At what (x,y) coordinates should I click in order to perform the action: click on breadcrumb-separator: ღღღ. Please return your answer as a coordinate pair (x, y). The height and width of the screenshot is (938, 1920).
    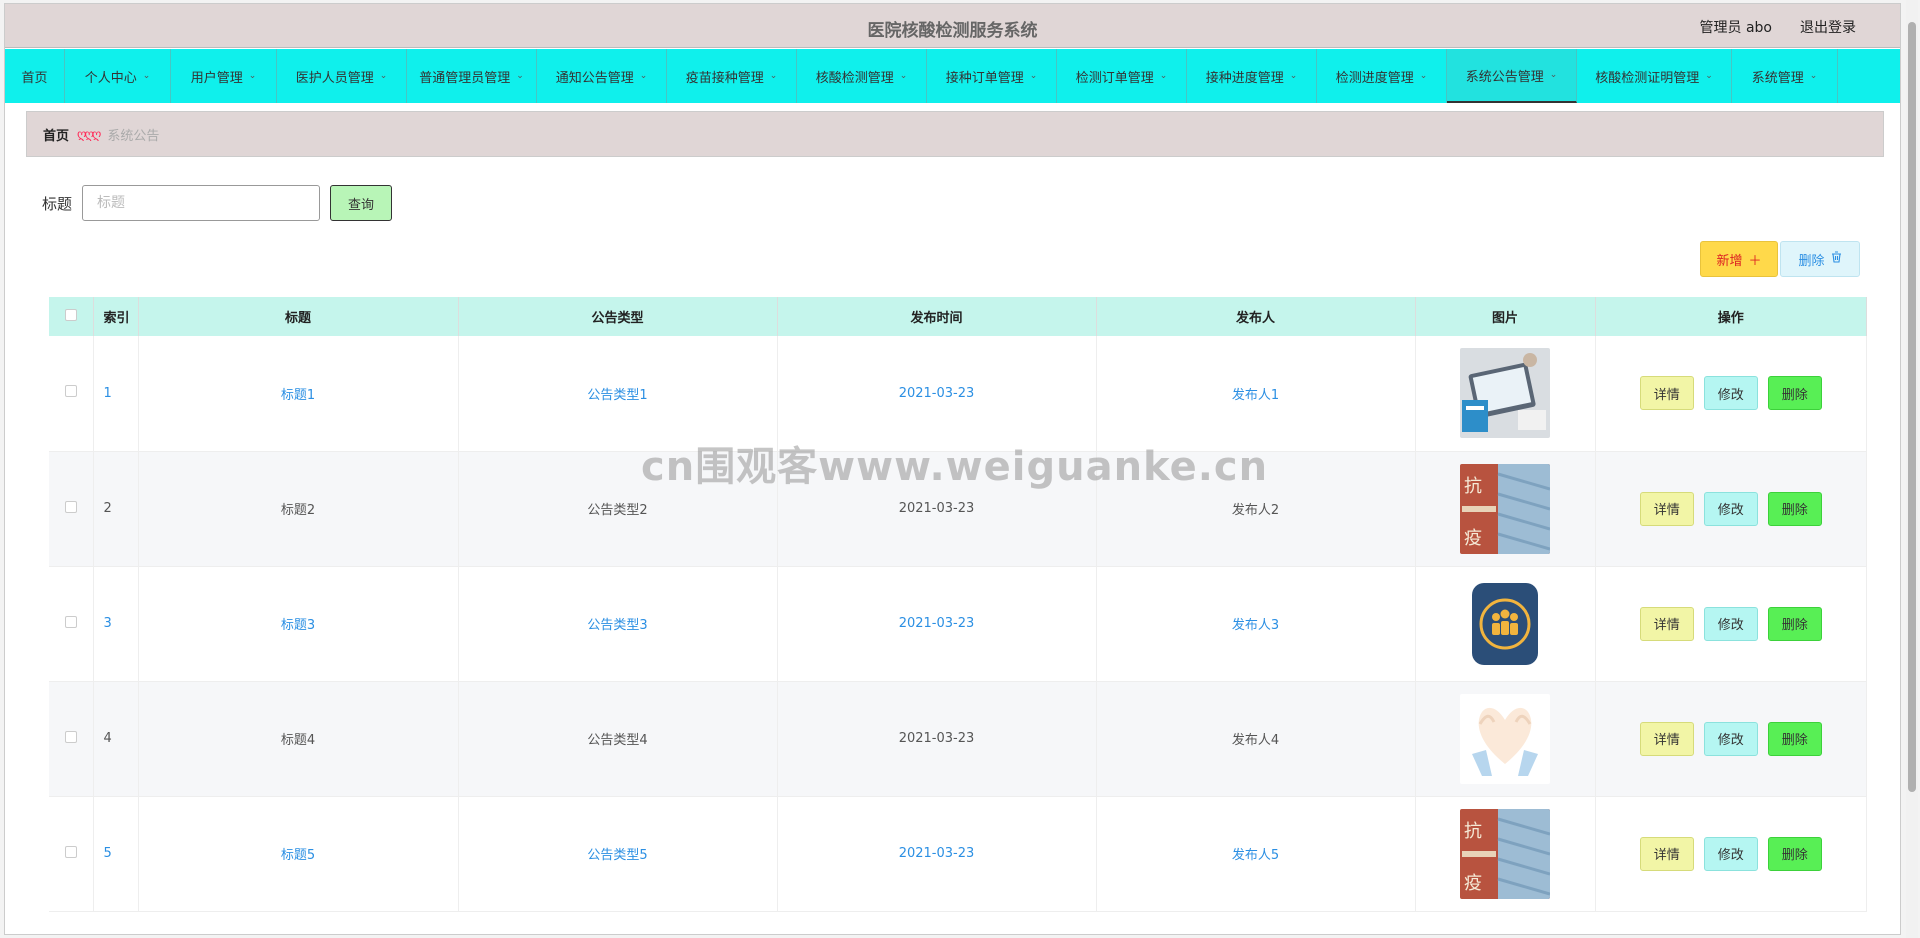
    Looking at the image, I should click on (89, 134).